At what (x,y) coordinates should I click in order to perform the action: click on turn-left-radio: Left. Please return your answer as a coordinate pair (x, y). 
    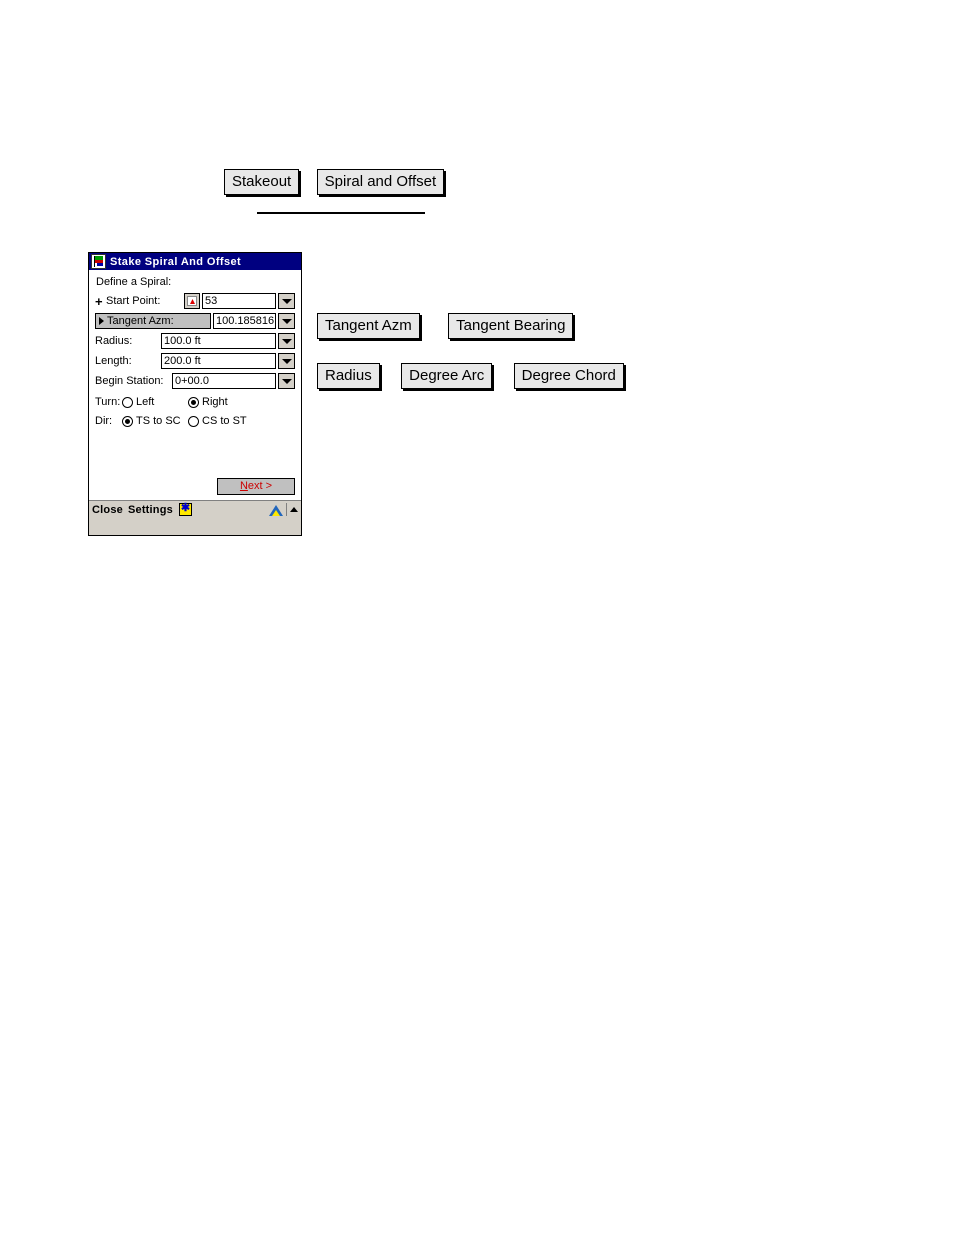
    Looking at the image, I should click on (155, 402).